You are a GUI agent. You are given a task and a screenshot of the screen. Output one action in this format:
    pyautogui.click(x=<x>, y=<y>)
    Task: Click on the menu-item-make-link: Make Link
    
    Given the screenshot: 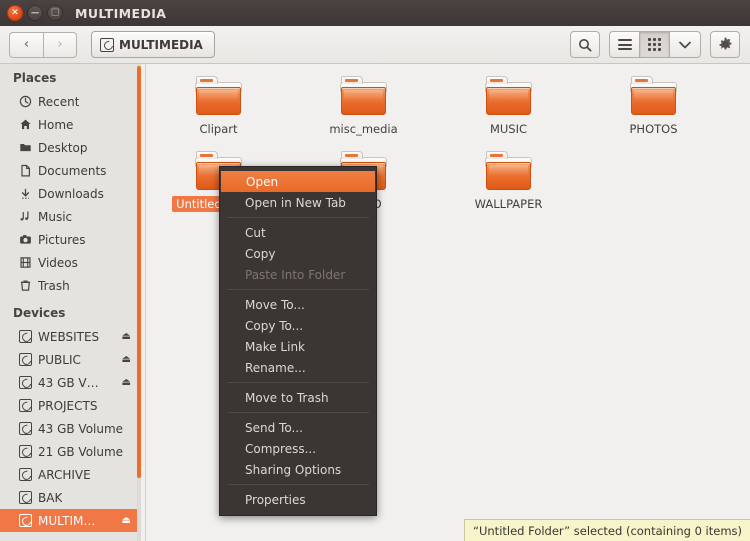 What is the action you would take?
    pyautogui.click(x=298, y=346)
    